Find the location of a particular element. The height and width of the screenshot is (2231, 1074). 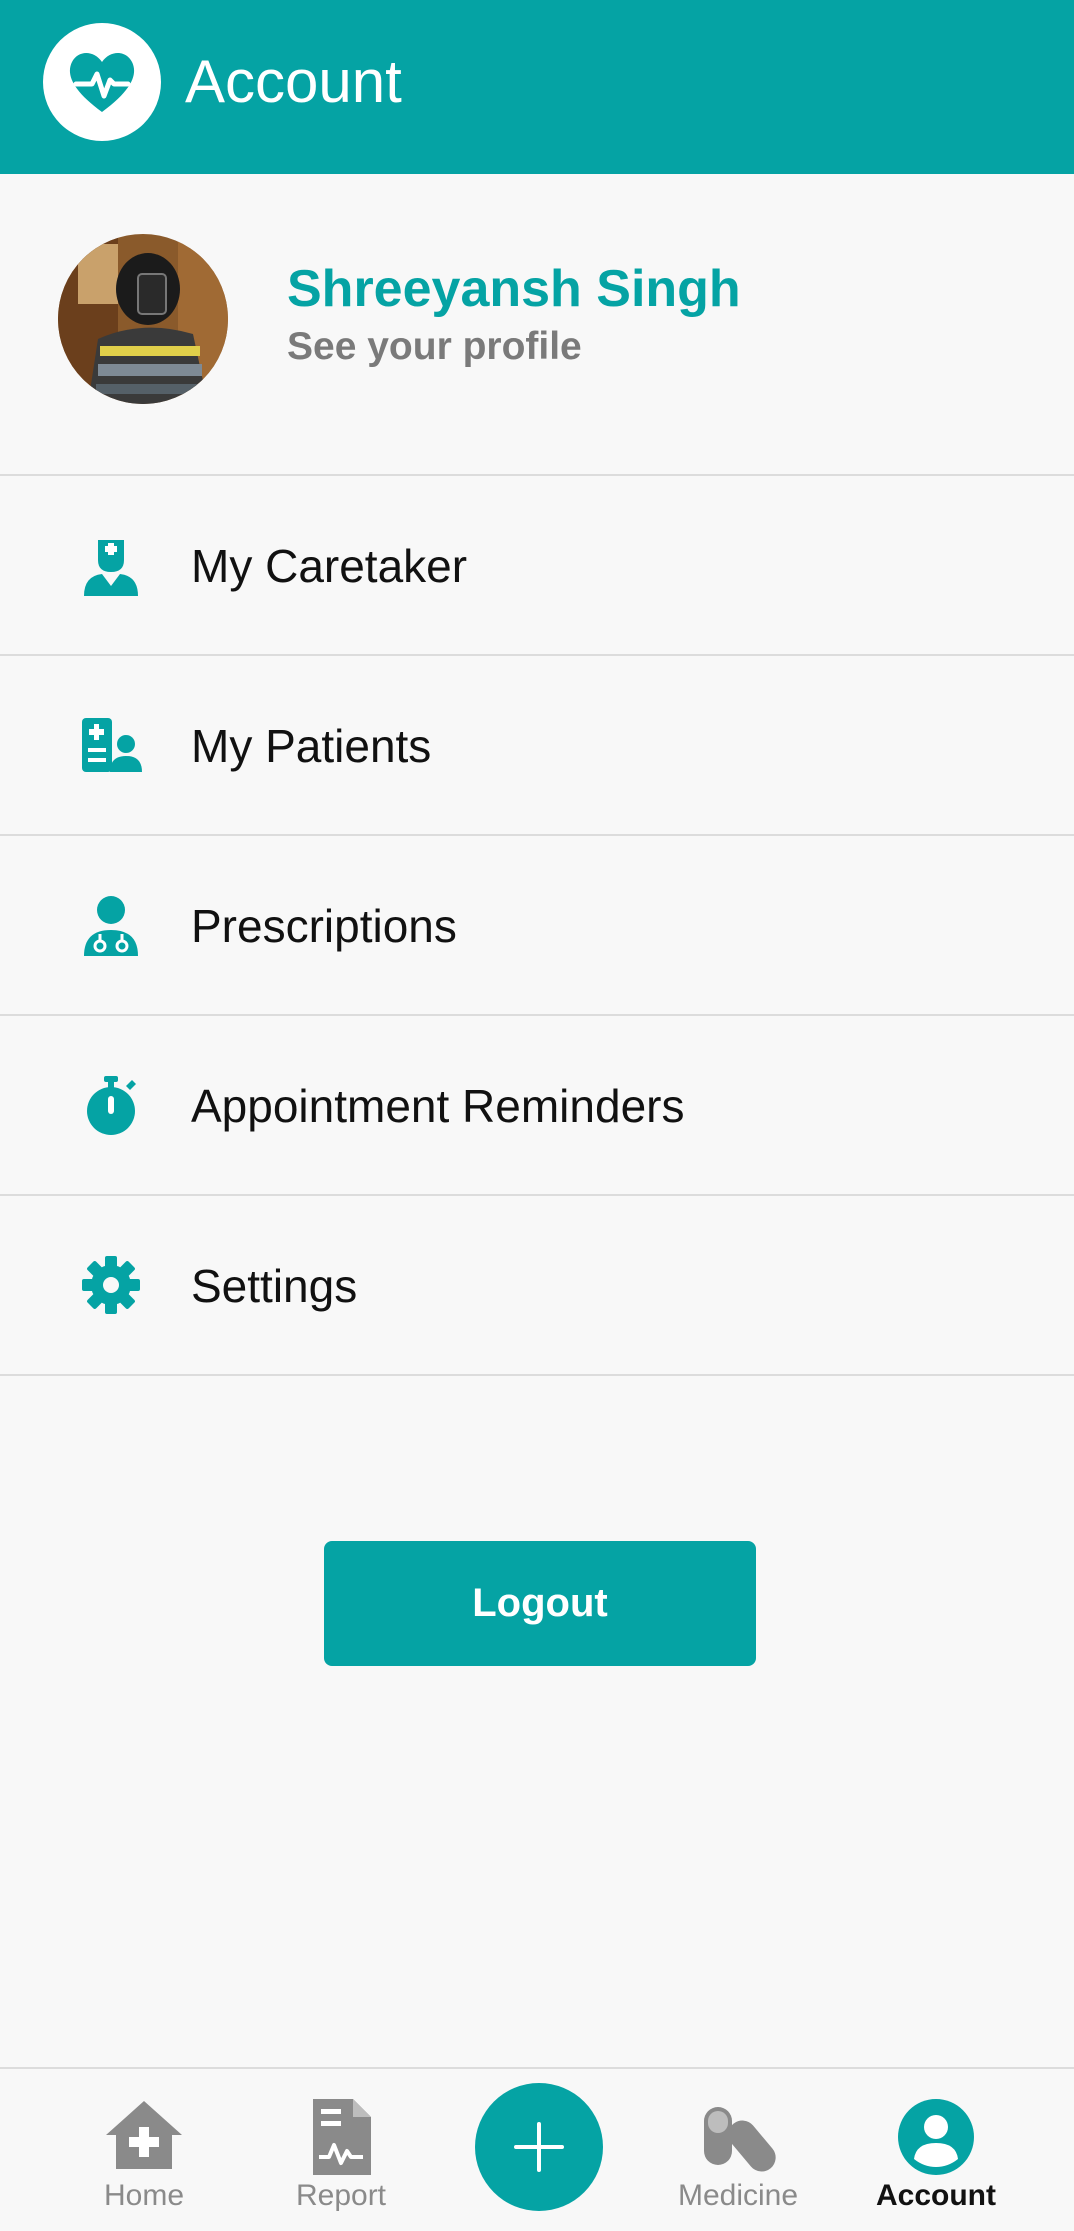

see-profile-link: See your profile is located at coordinates (434, 347).